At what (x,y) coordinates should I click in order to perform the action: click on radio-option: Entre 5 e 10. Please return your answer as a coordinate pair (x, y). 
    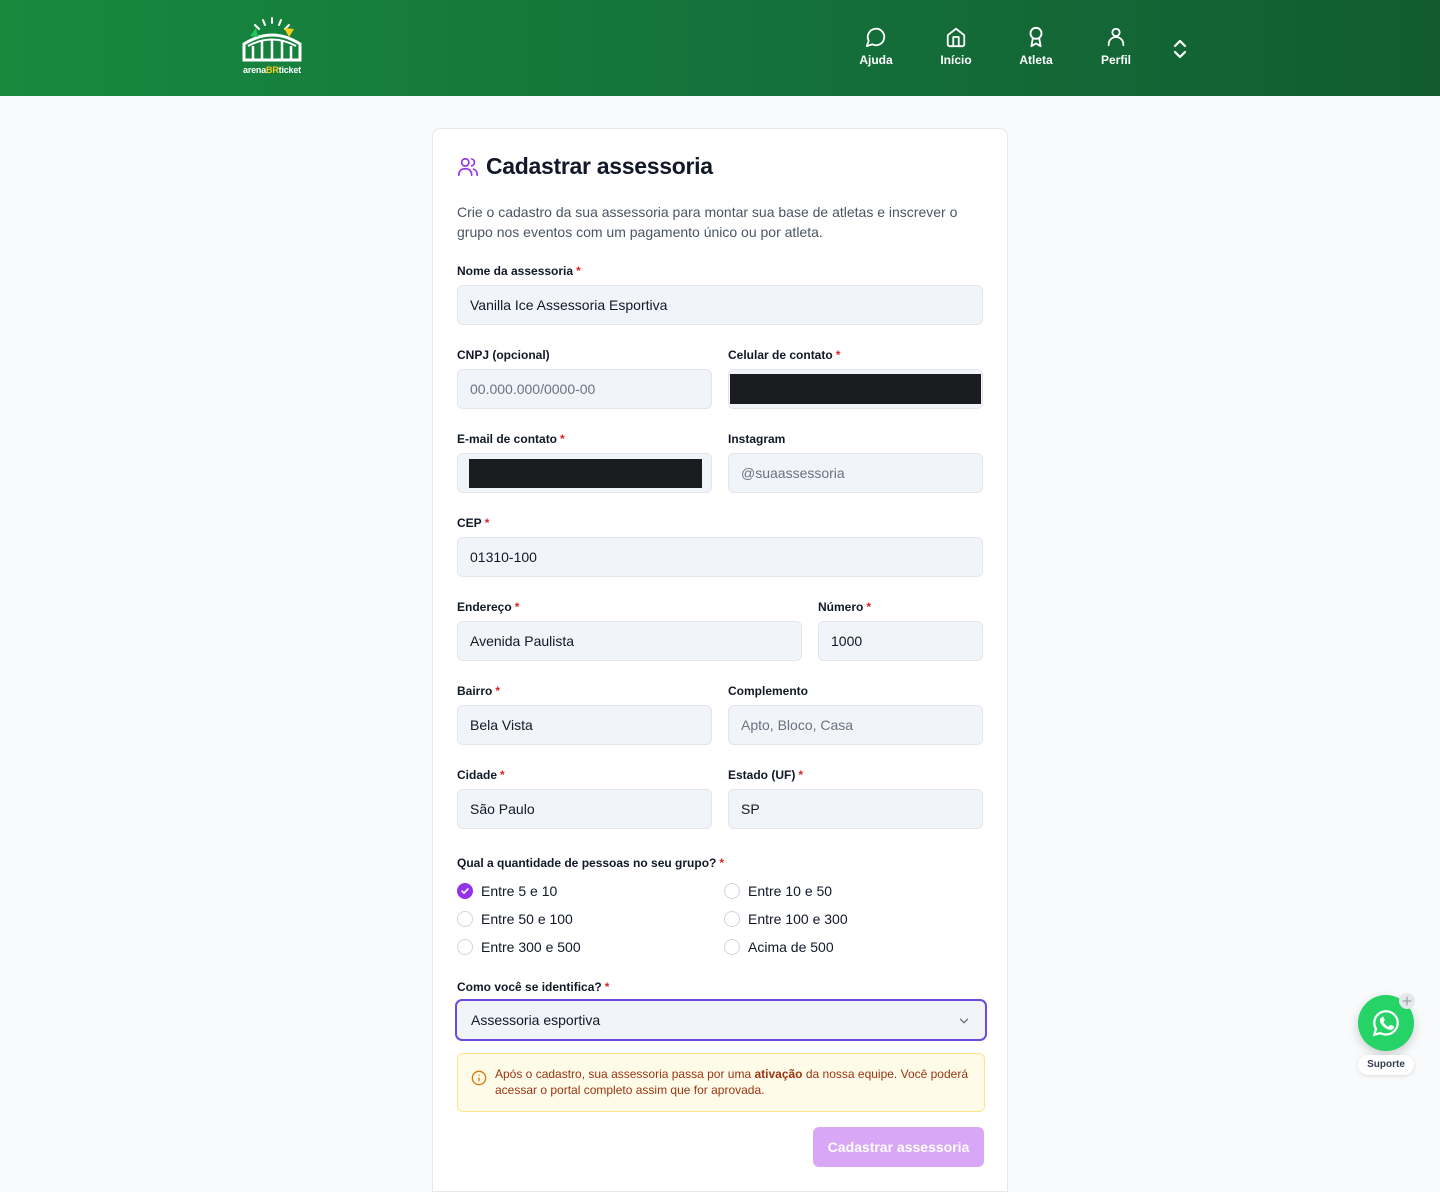
    Looking at the image, I should click on (507, 891).